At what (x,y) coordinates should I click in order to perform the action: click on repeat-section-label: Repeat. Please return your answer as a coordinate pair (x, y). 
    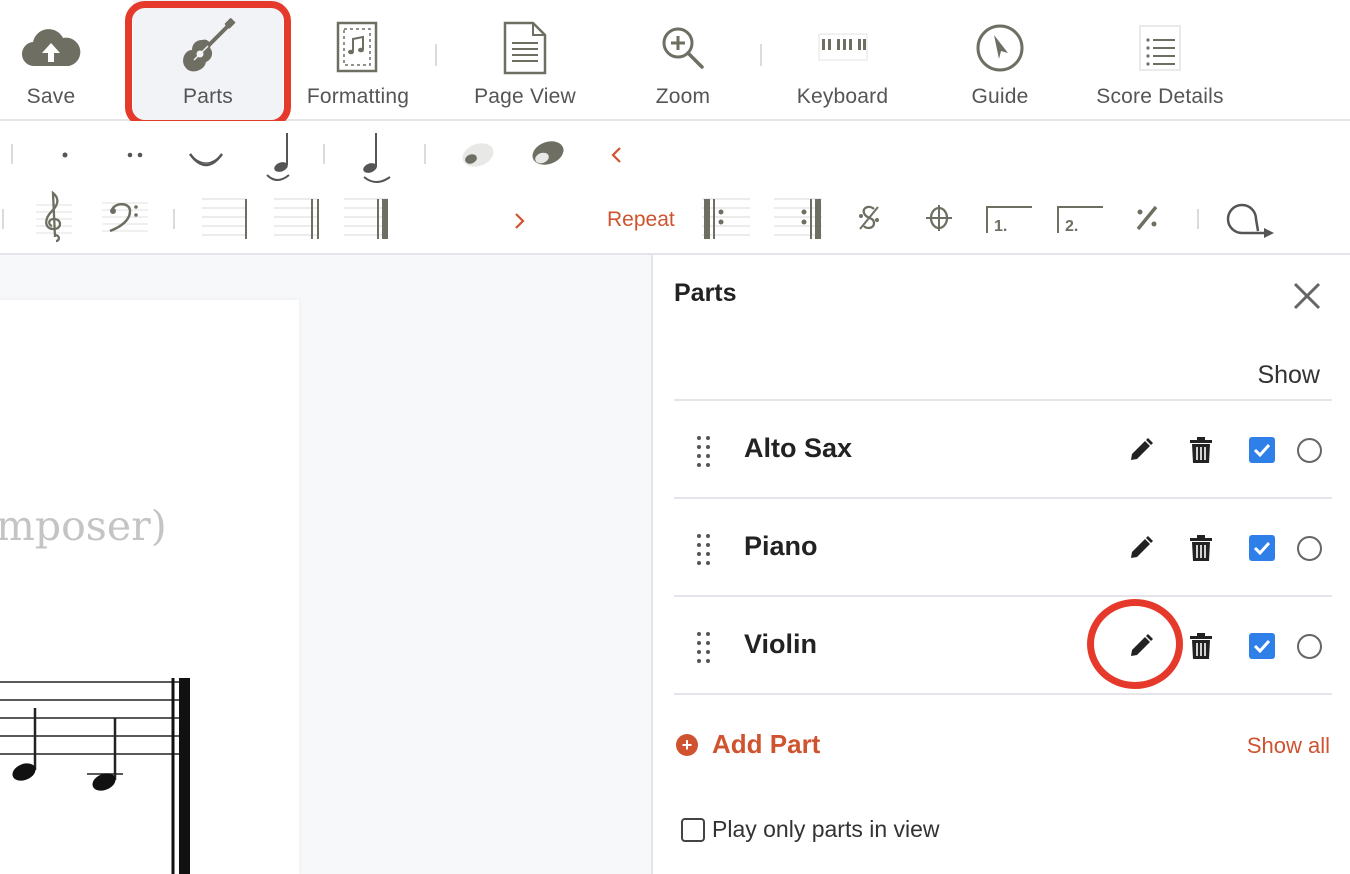
    Looking at the image, I should click on (641, 219).